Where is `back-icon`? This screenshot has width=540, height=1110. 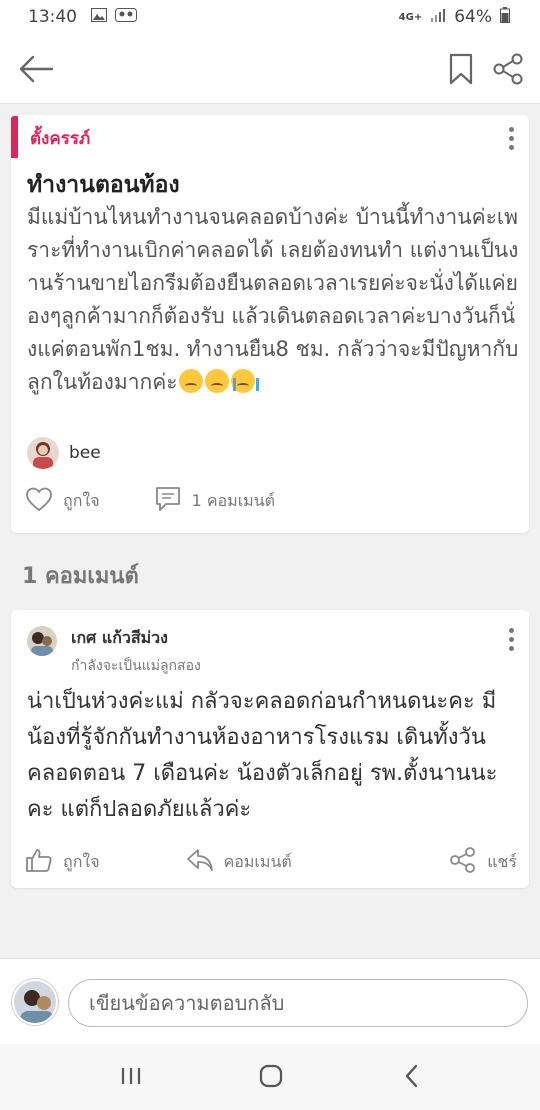 back-icon is located at coordinates (412, 1078).